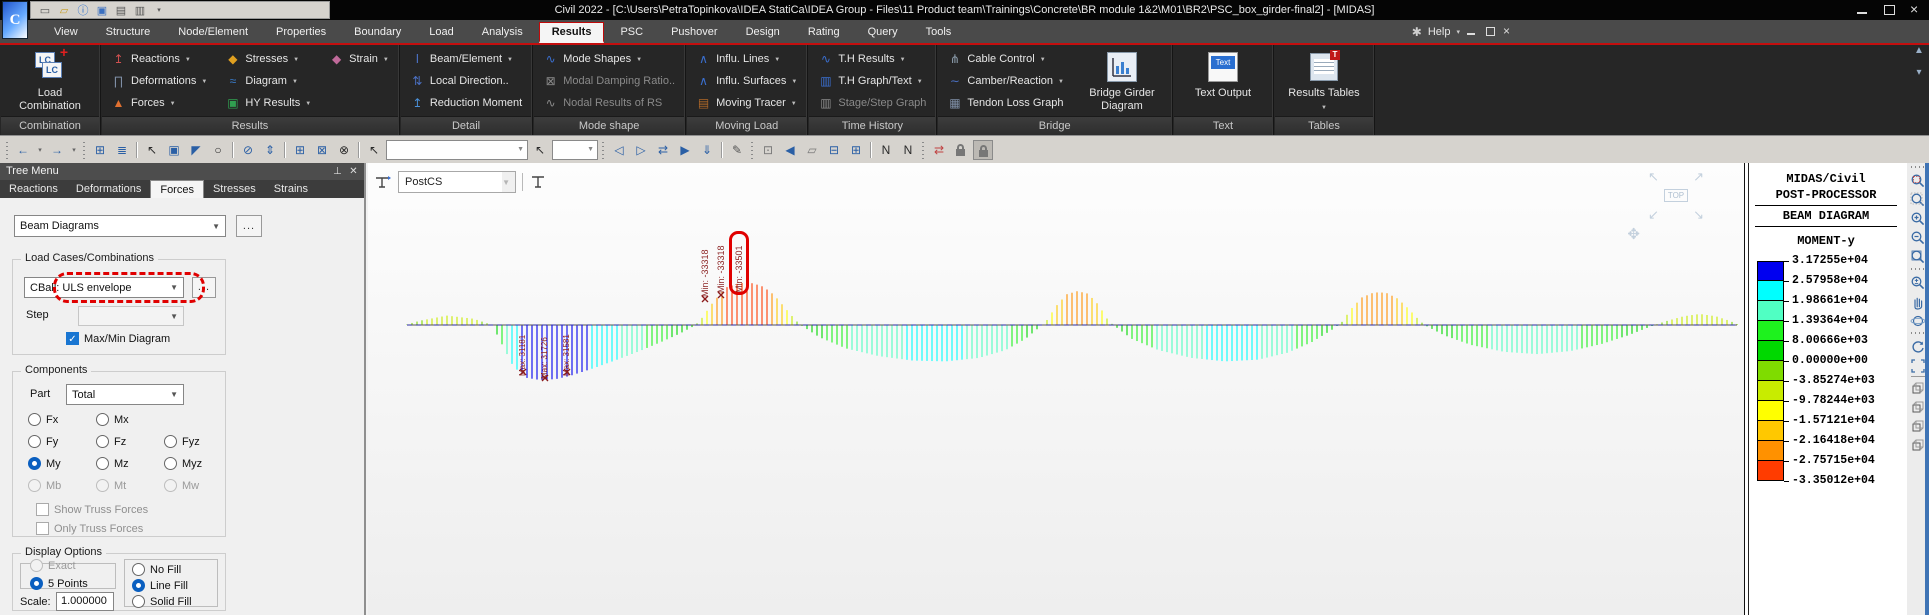 The width and height of the screenshot is (1929, 615). Describe the element at coordinates (374, 150) in the screenshot. I see `pick-select-icon: ↖` at that location.